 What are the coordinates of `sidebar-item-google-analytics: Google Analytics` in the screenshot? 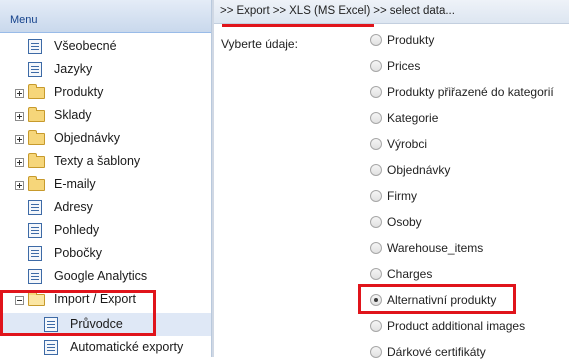 It's located at (105, 276).